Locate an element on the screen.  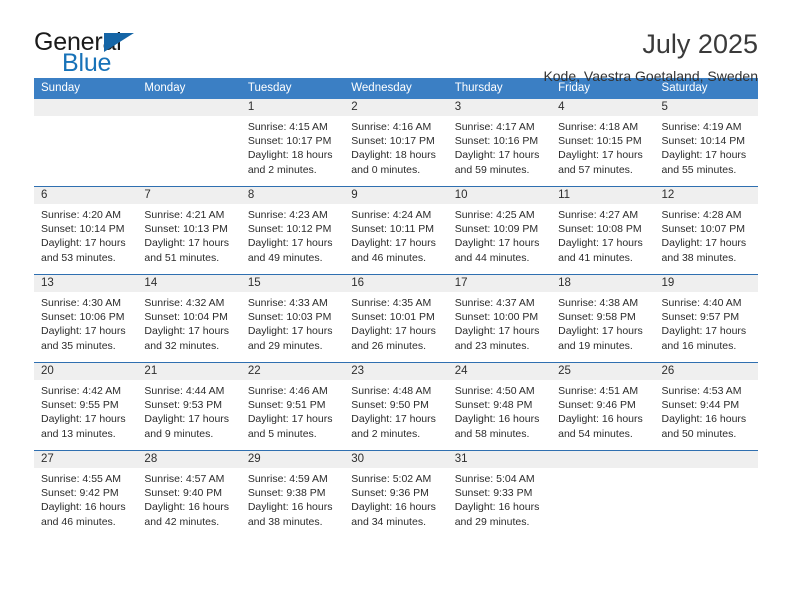
day-detail-line: and 9 minutes. is located at coordinates (179, 433).